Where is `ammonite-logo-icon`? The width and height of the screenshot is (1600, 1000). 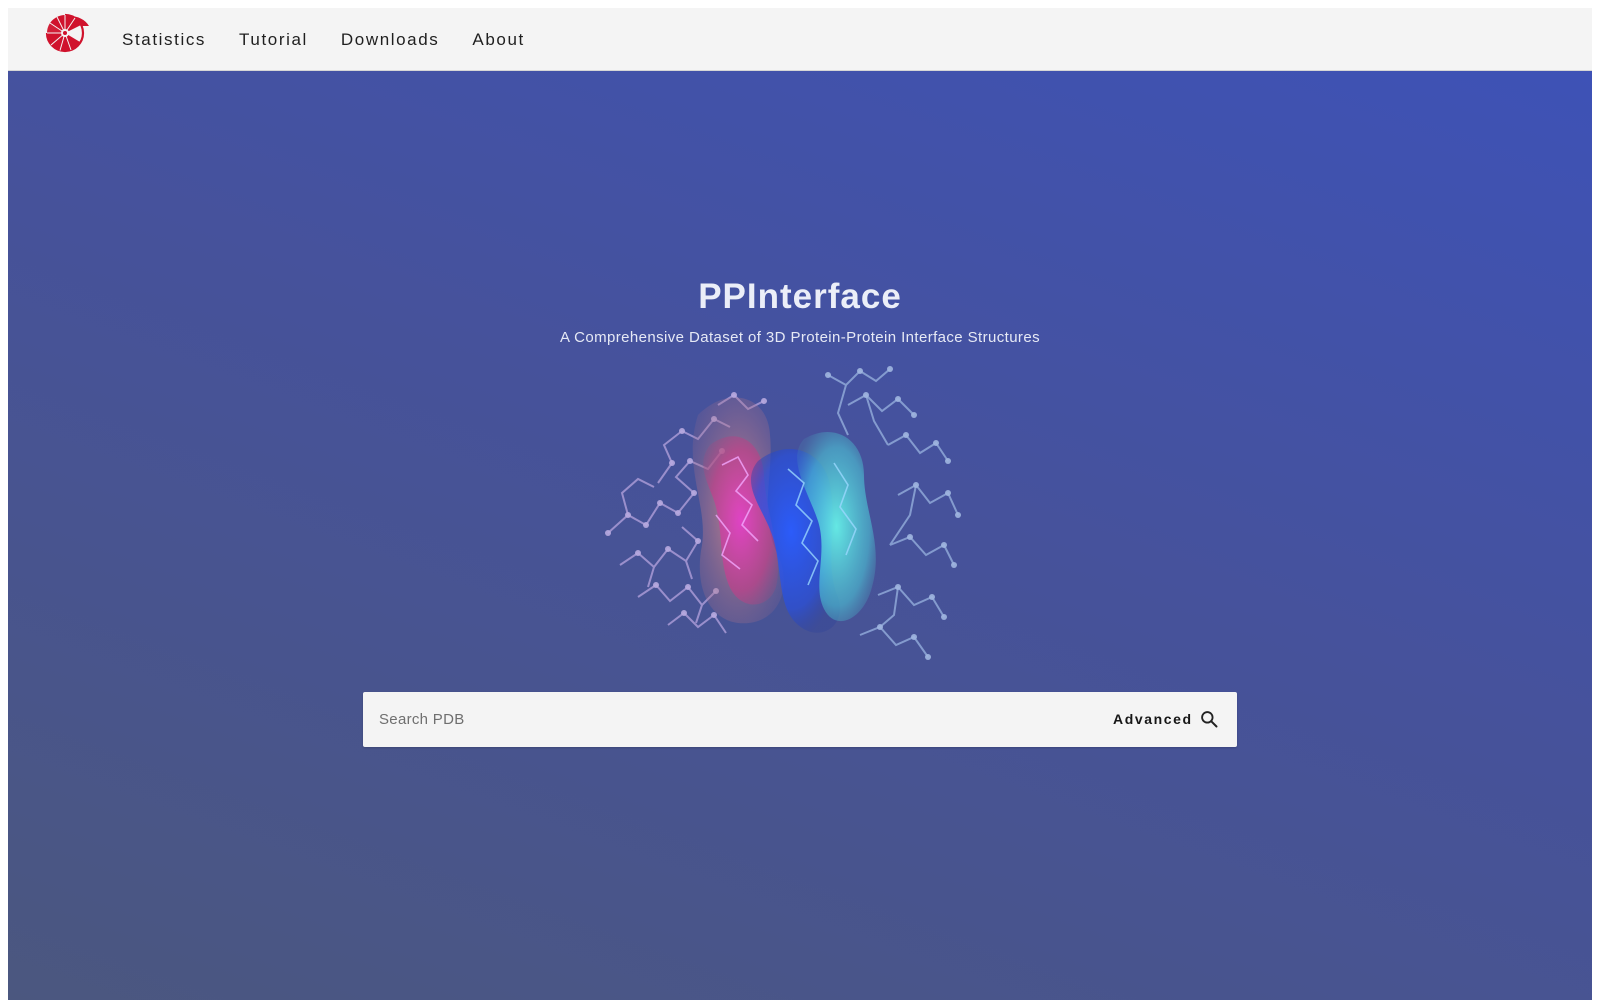 ammonite-logo-icon is located at coordinates (65, 33).